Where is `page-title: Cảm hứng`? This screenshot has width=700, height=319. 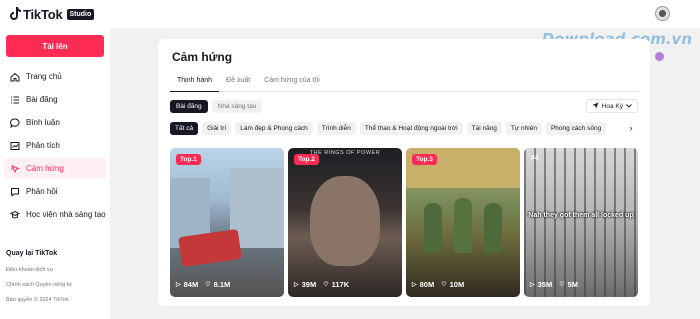
page-title: Cảm hứng is located at coordinates (202, 57).